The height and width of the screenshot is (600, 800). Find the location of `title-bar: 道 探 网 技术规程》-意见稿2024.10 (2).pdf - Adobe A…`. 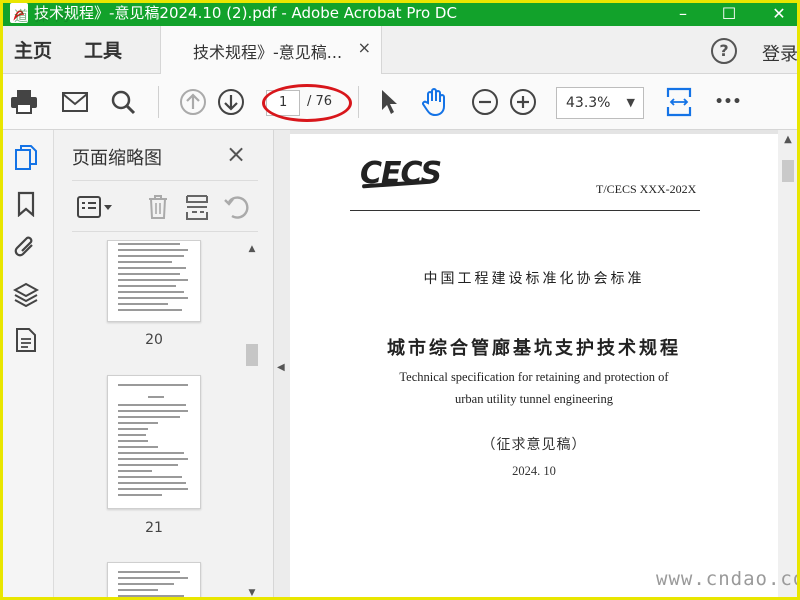

title-bar: 道 探 网 技术规程》-意见稿2024.10 (2).pdf - Adobe A… is located at coordinates (400, 13).